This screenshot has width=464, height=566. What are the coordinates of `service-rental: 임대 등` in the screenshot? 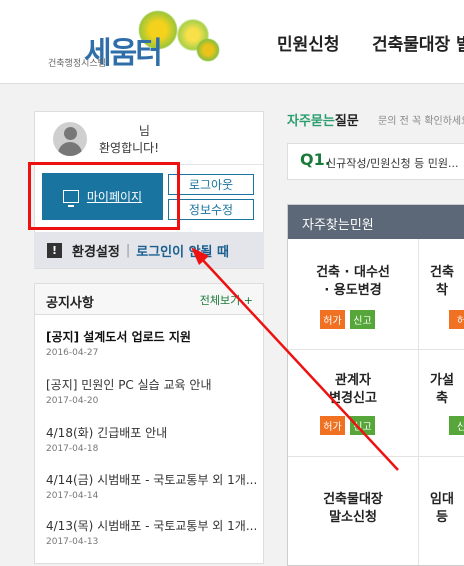 It's located at (441, 511).